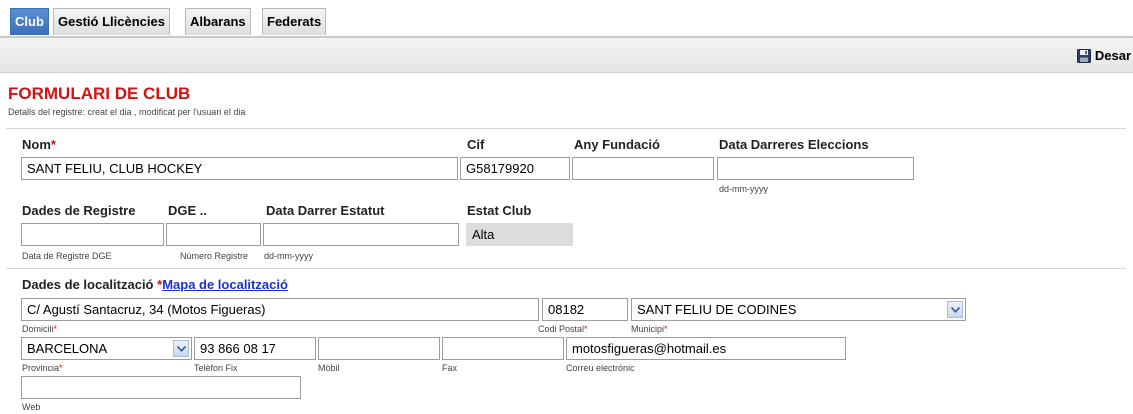 The width and height of the screenshot is (1133, 414). I want to click on mapa-localitzacio-link: Mapa de localització, so click(225, 284).